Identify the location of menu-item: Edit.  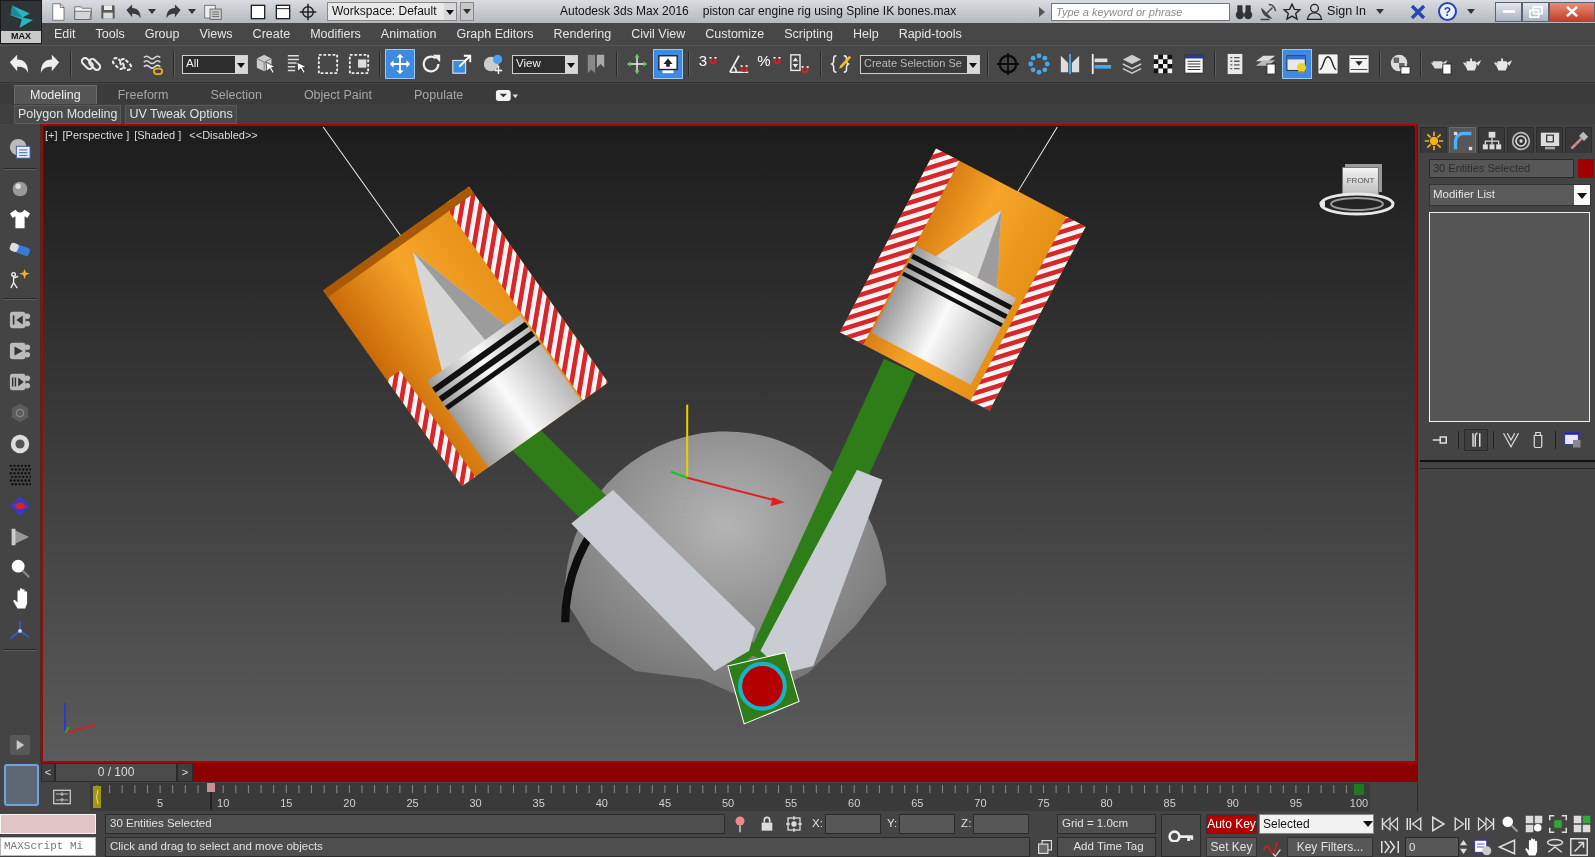
(65, 34).